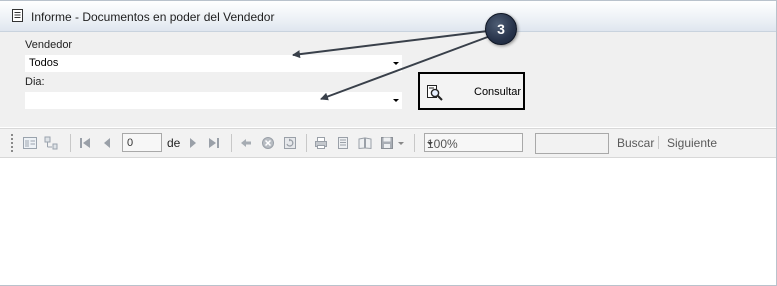 The image size is (777, 286). I want to click on page-number-input: 0, so click(142, 142).